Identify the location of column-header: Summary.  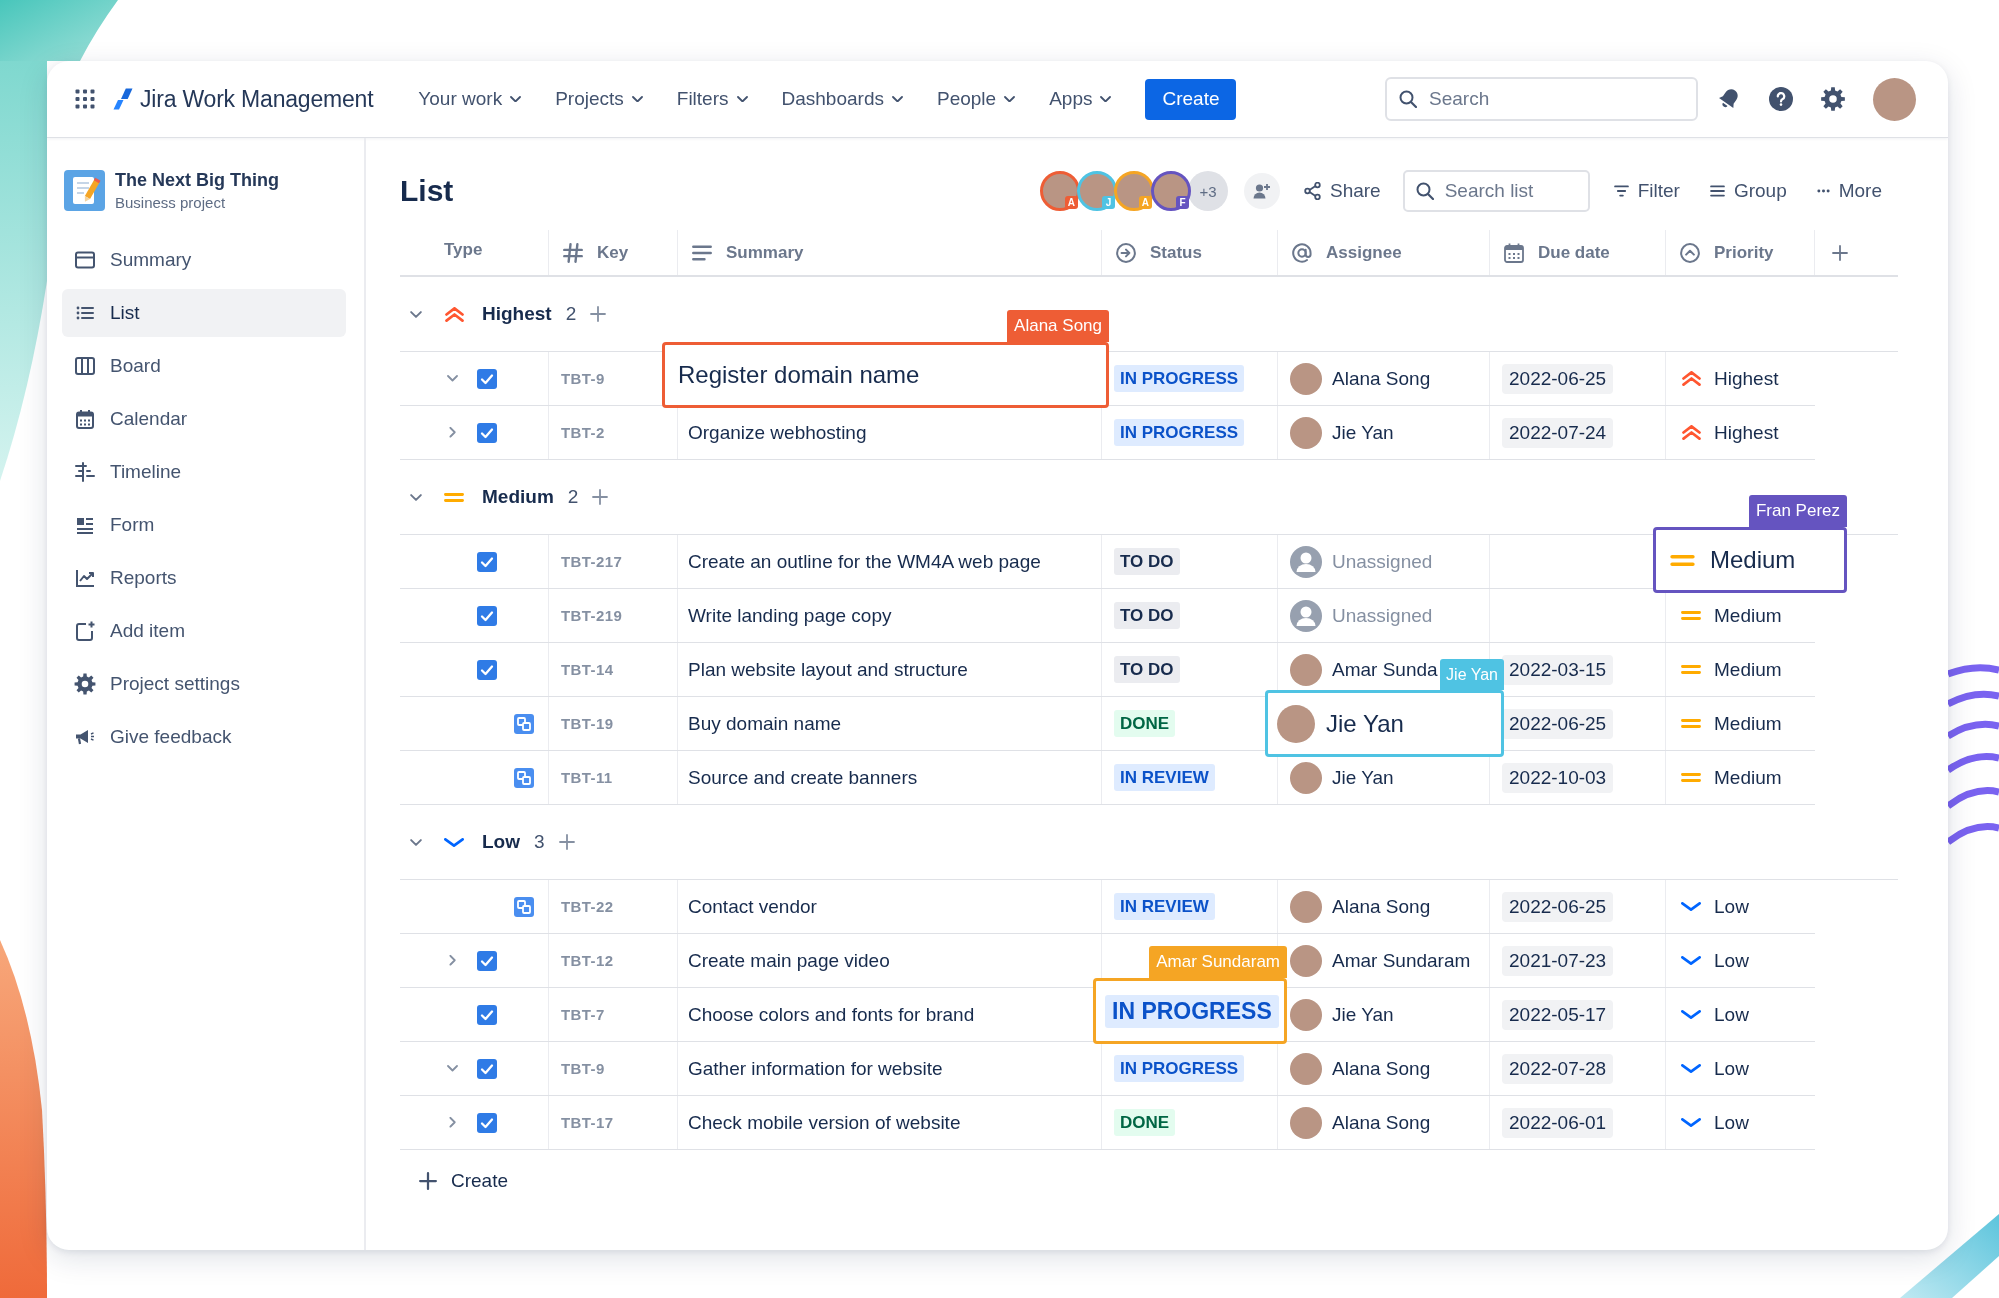
(765, 252).